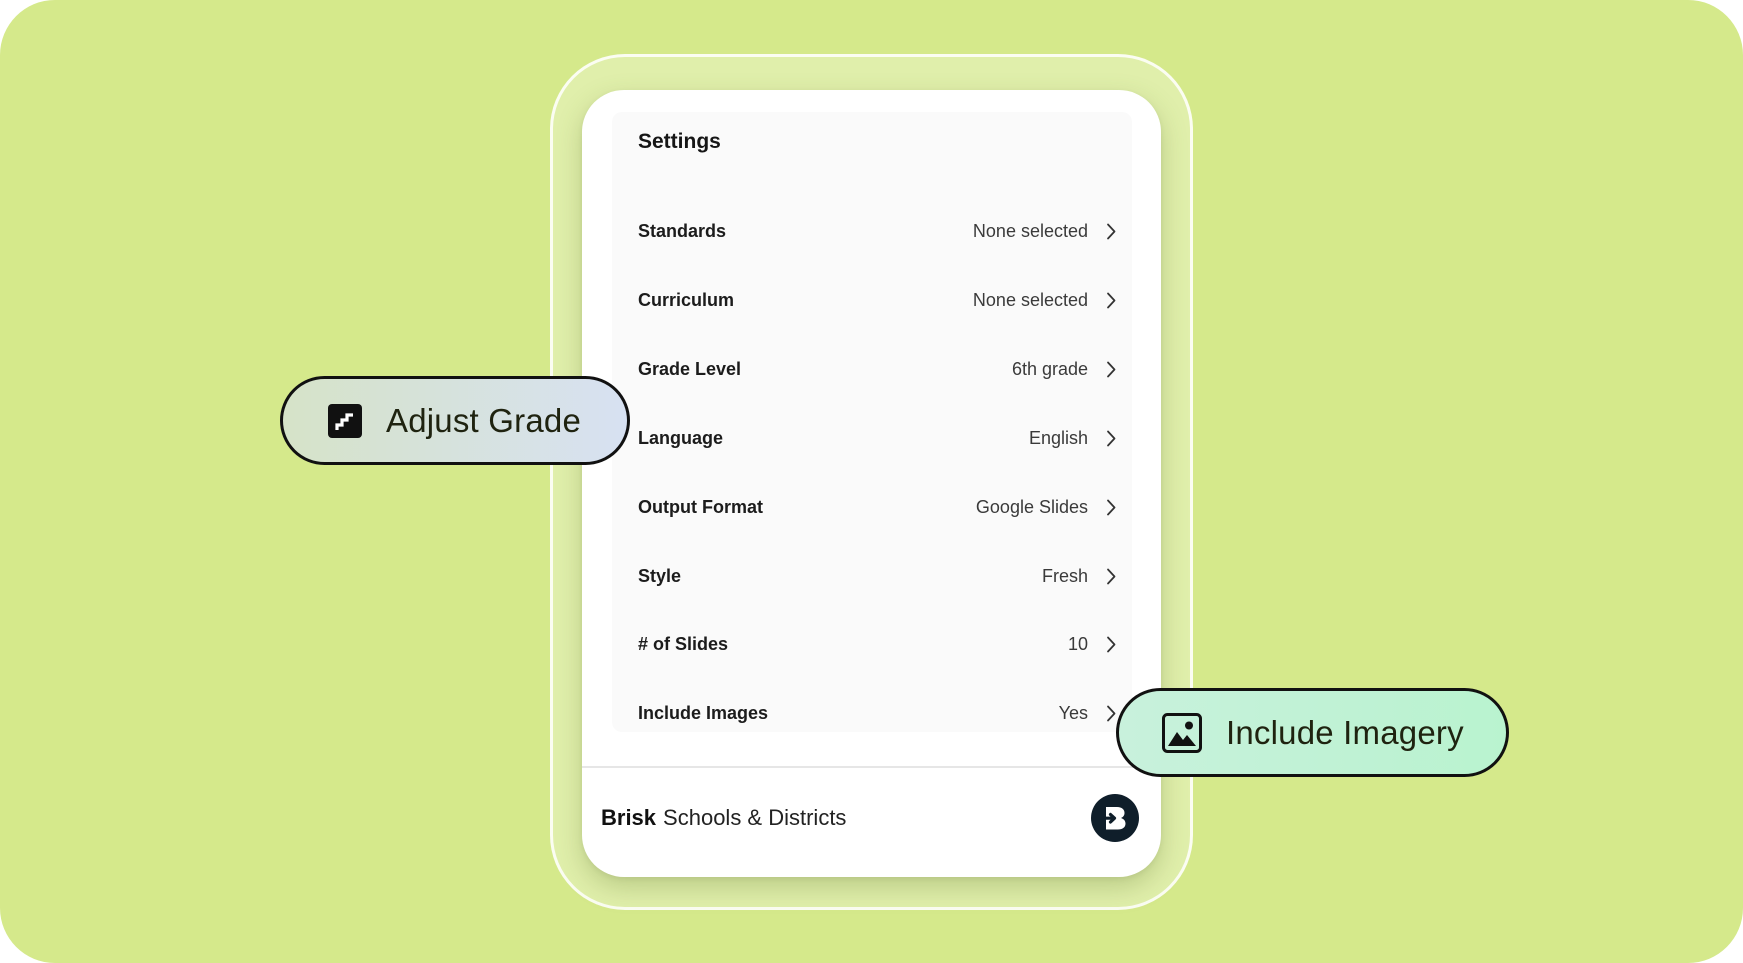 The width and height of the screenshot is (1743, 963). I want to click on setting-value: Google Slides, so click(1031, 506).